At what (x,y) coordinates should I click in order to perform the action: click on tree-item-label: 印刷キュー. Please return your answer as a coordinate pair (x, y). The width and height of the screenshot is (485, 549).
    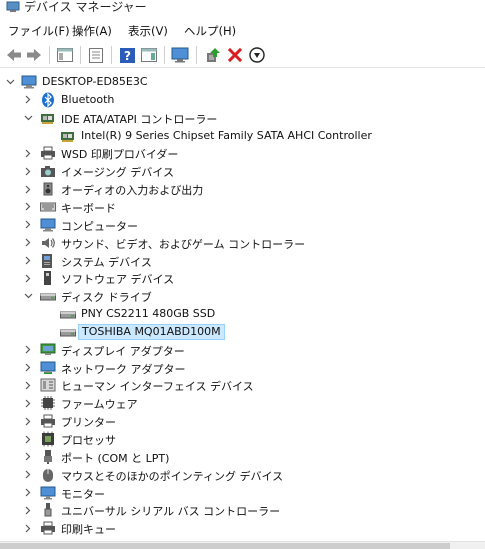
    Looking at the image, I should click on (88, 530).